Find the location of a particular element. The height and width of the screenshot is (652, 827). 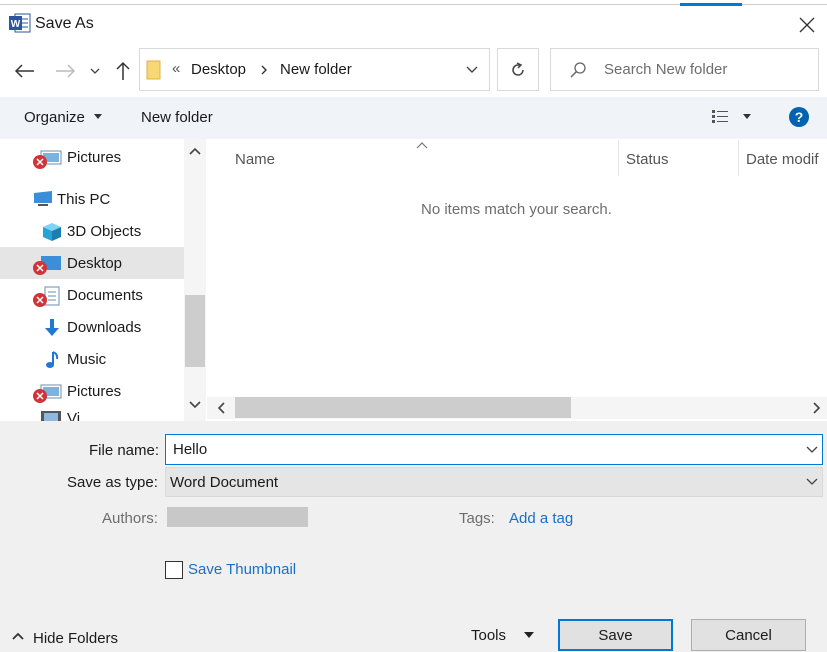

cancel-button: Cancel is located at coordinates (748, 635).